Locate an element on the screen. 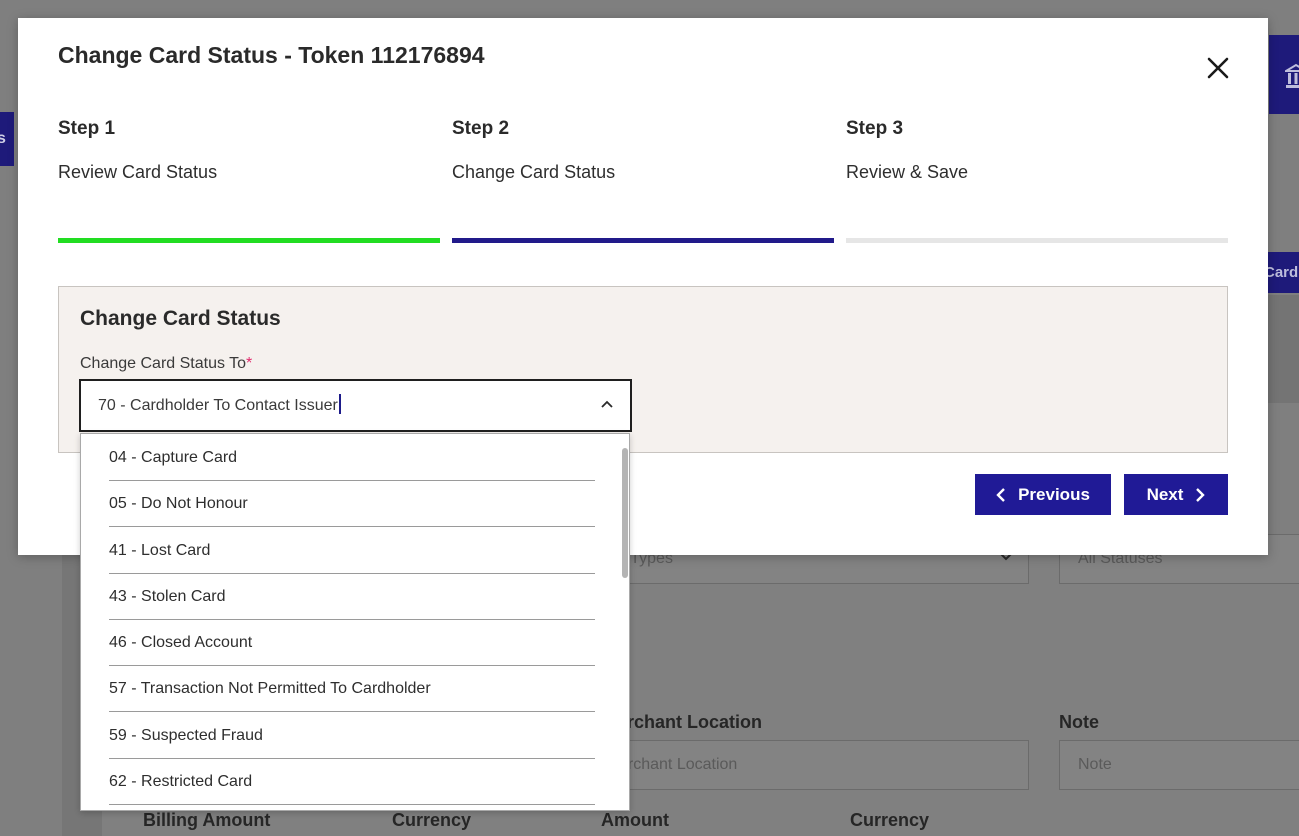 The height and width of the screenshot is (836, 1299). bg-left-tab: s is located at coordinates (7, 139).